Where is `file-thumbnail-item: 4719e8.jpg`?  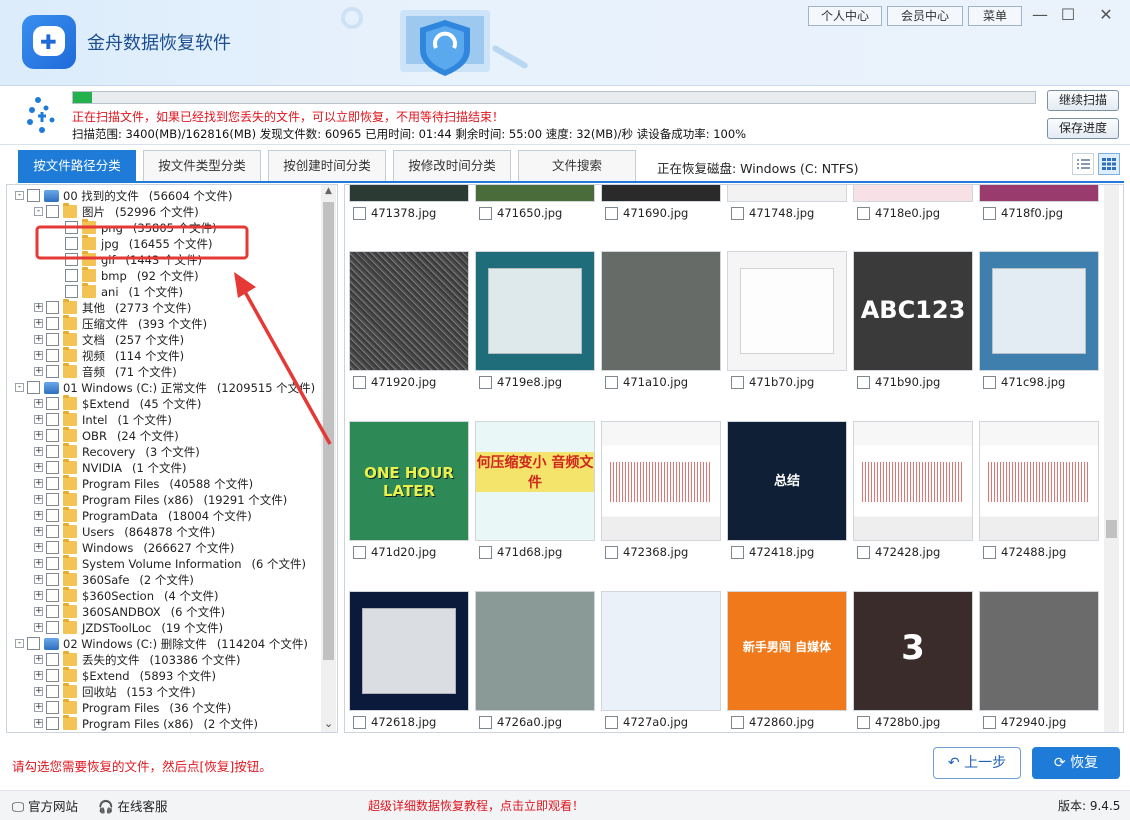 file-thumbnail-item: 4719e8.jpg is located at coordinates (535, 331).